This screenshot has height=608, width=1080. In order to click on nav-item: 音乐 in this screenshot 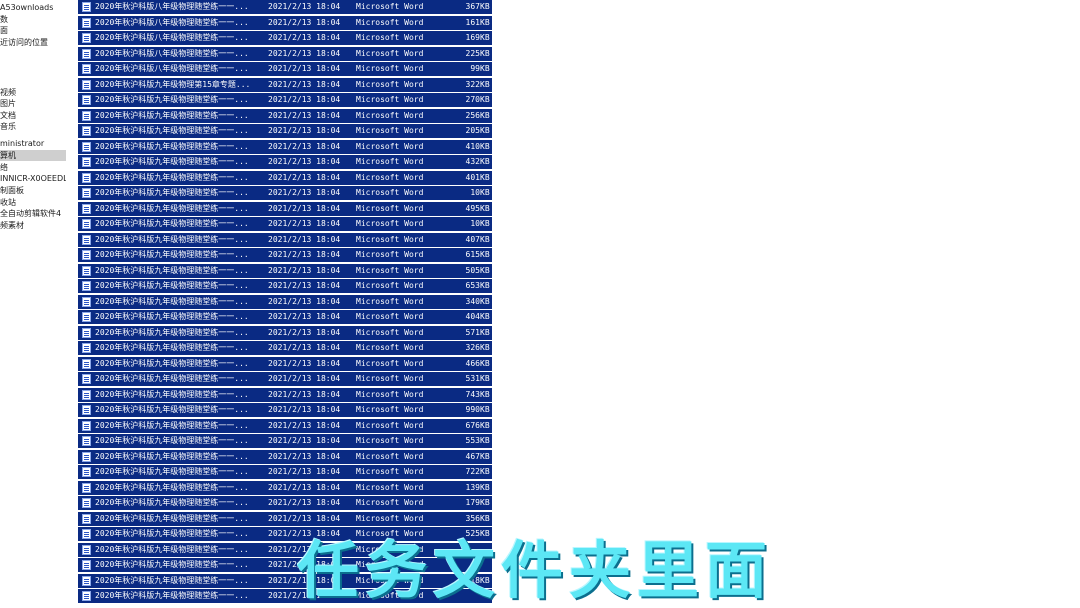, I will do `click(33, 126)`.